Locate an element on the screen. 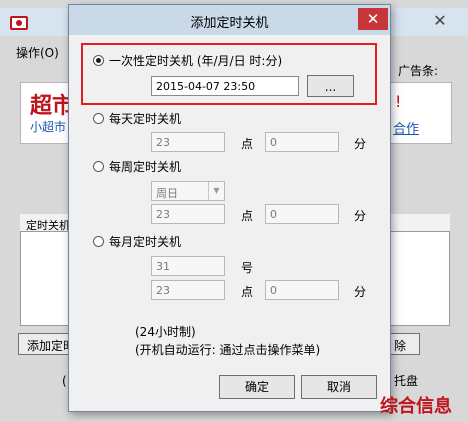 The height and width of the screenshot is (422, 468). monthly-day-field: 31 is located at coordinates (188, 266).